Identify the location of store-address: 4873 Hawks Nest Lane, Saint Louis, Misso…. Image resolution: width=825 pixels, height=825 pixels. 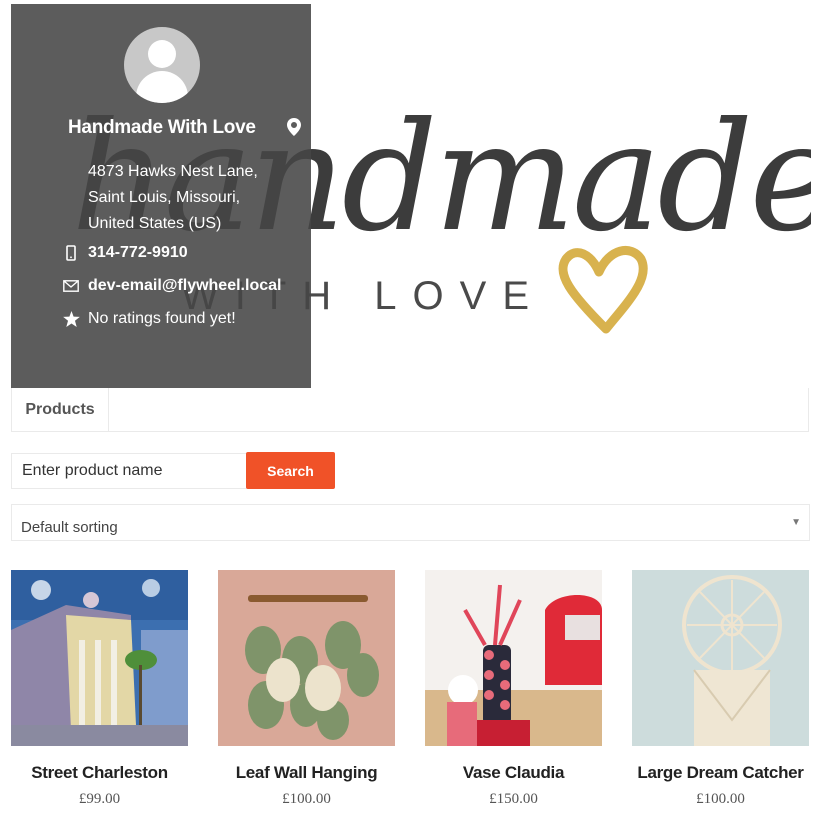
(173, 198).